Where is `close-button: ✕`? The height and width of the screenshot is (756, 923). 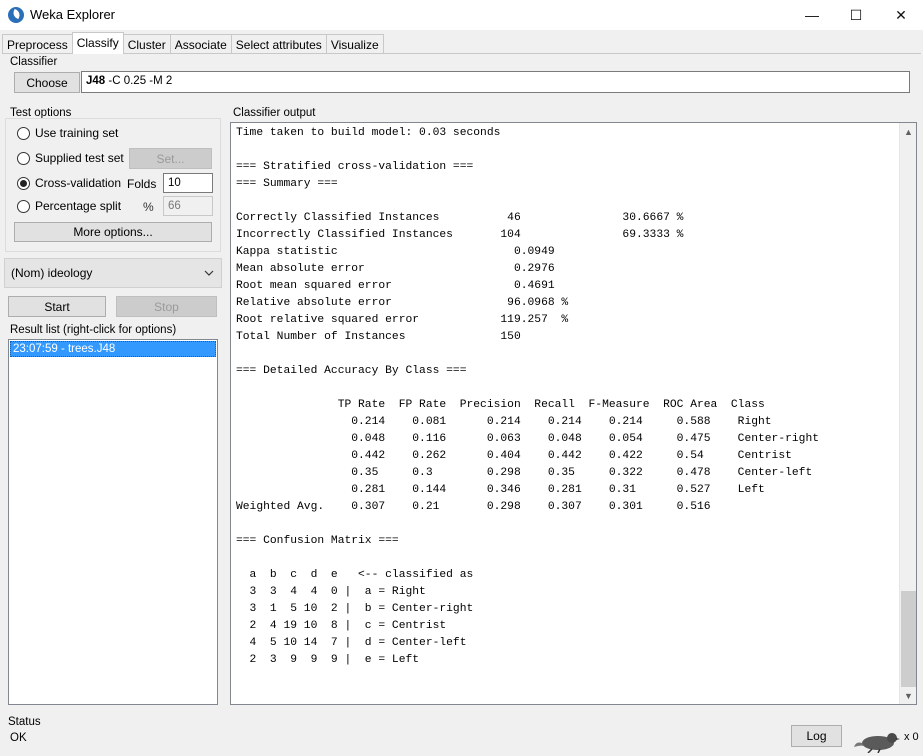 close-button: ✕ is located at coordinates (900, 15).